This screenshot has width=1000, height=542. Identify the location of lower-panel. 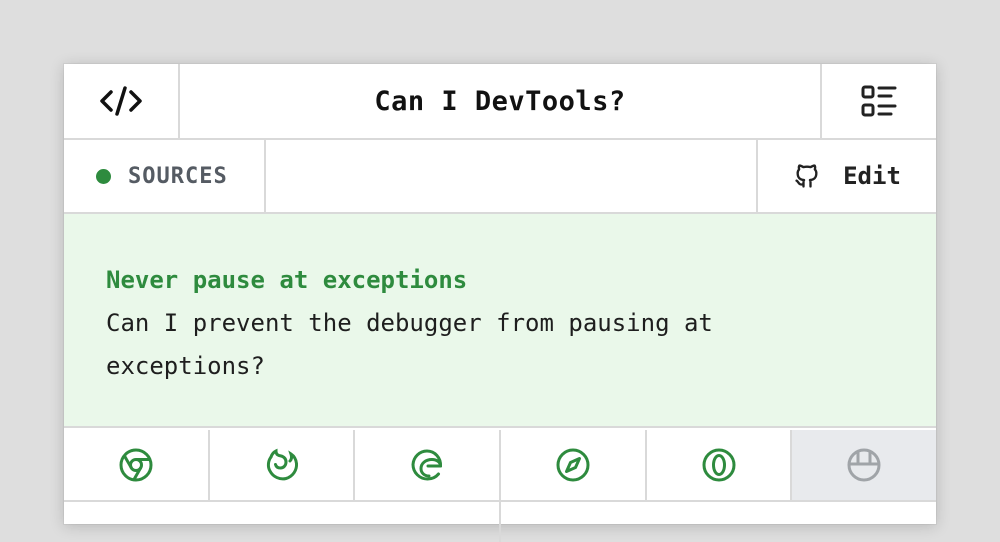
(282, 522).